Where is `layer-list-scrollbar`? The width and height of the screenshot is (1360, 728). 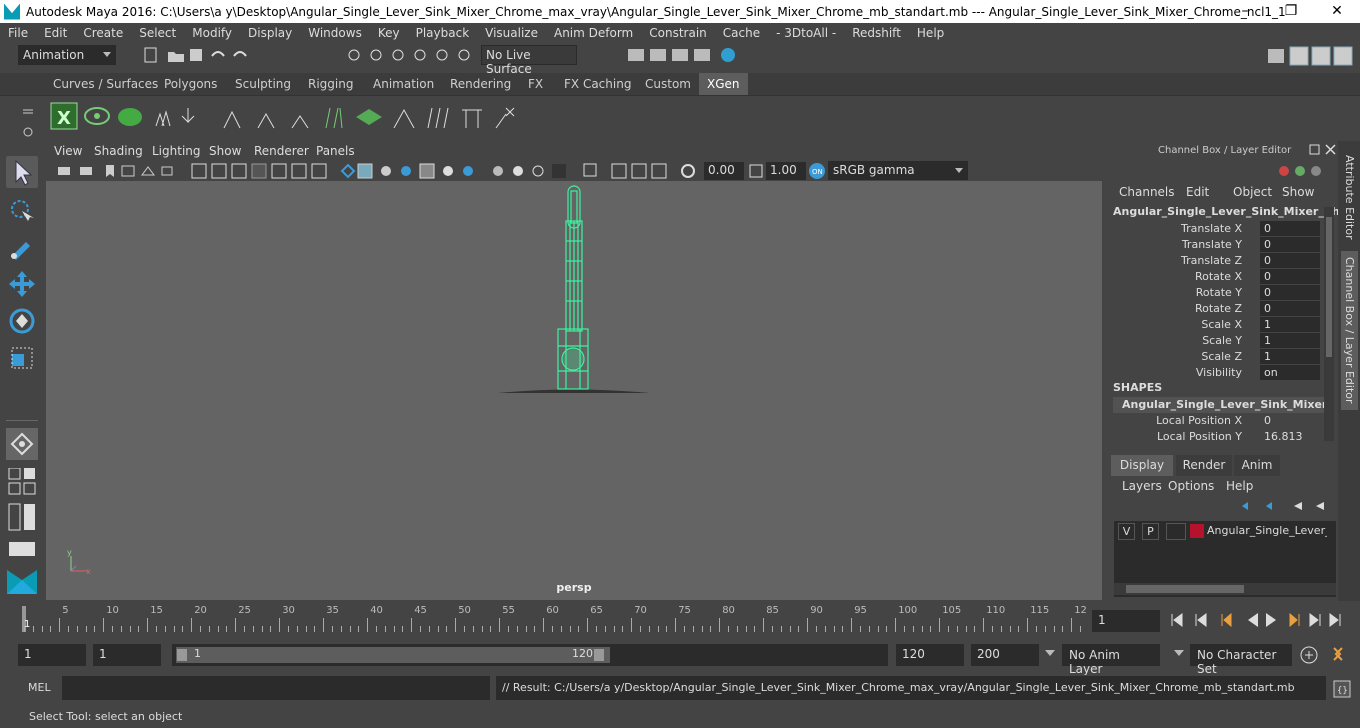
layer-list-scrollbar is located at coordinates (1225, 589).